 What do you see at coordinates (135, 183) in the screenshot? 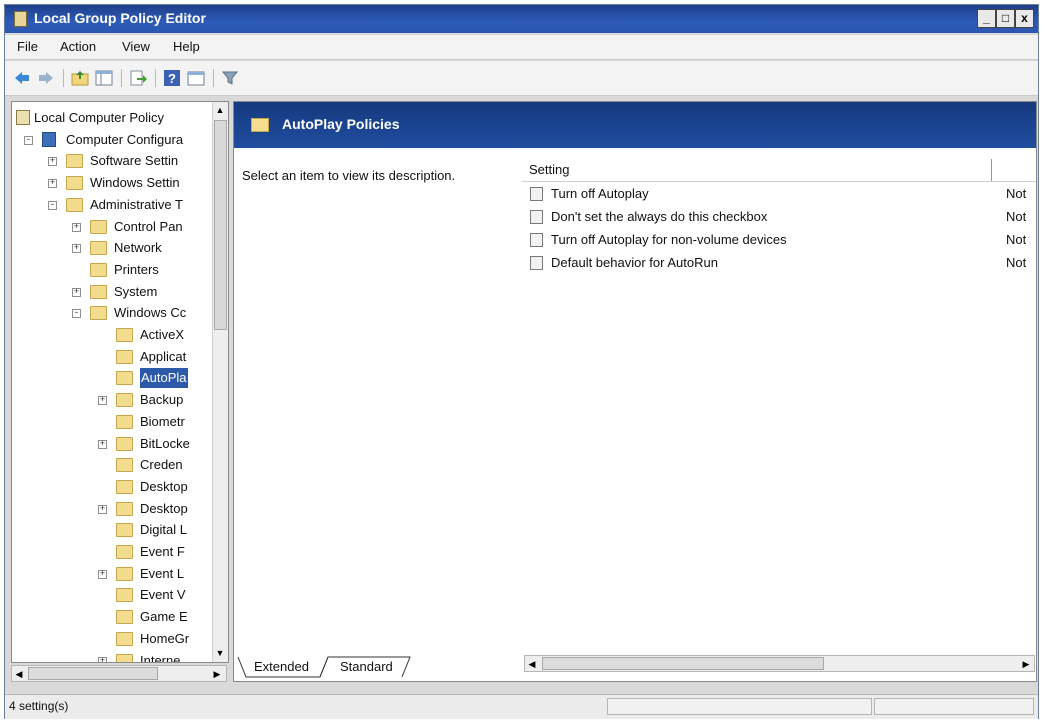
I see `tree-item-label: Windows Settin` at bounding box center [135, 183].